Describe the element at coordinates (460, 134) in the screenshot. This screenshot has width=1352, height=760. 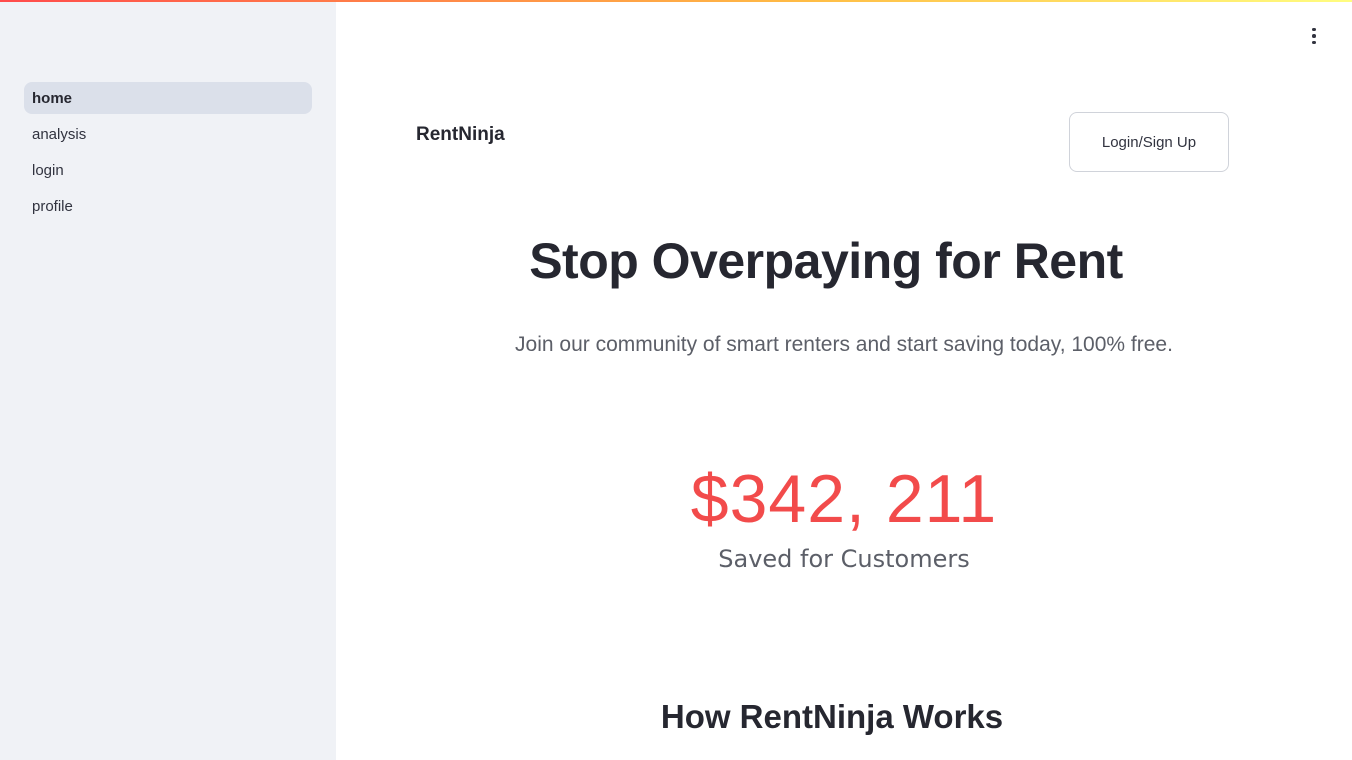
I see `brand-title: RentNinja` at that location.